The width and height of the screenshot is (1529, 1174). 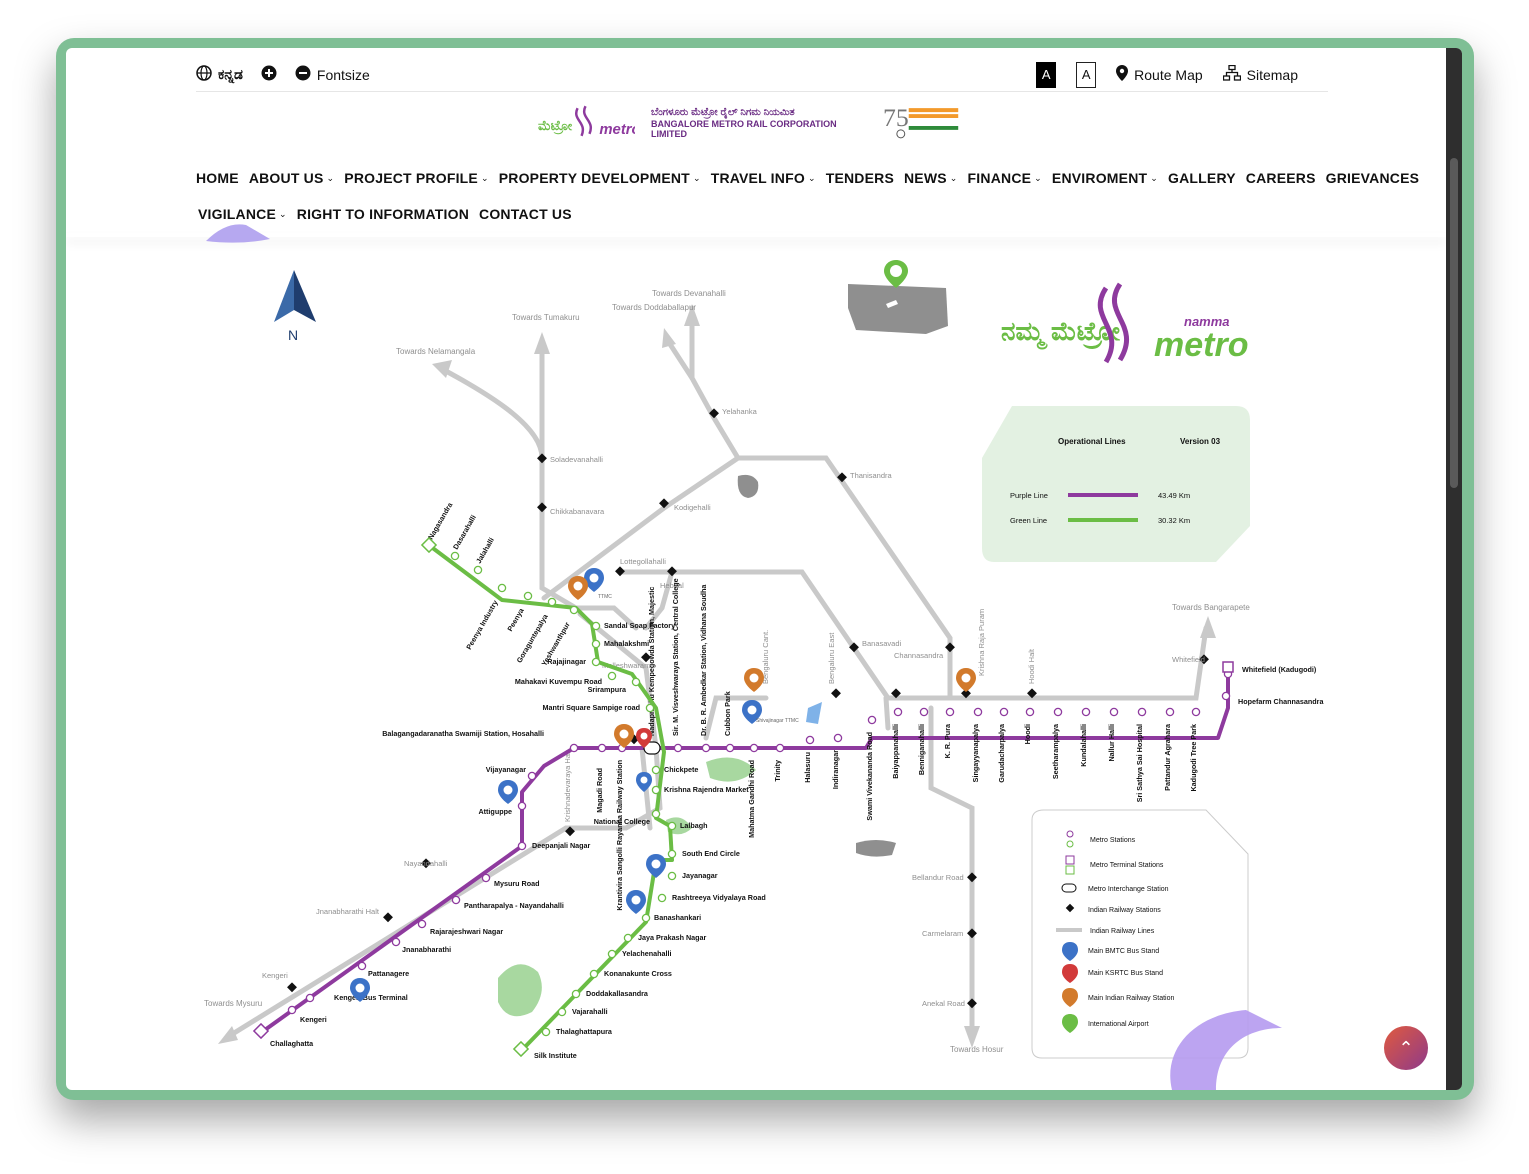 I want to click on metro-station-label: Trinity, so click(x=777, y=771).